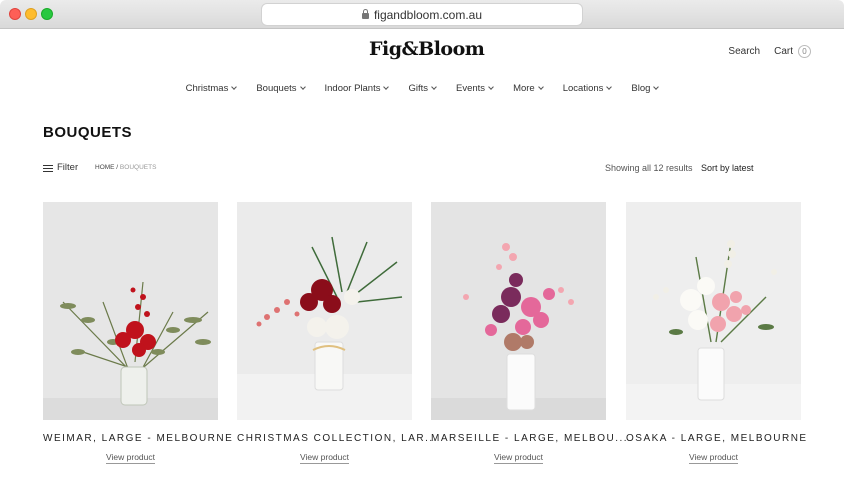 This screenshot has width=844, height=478. What do you see at coordinates (716, 438) in the screenshot?
I see `product-name: OSAKA - LARGE, MELBOURNE` at bounding box center [716, 438].